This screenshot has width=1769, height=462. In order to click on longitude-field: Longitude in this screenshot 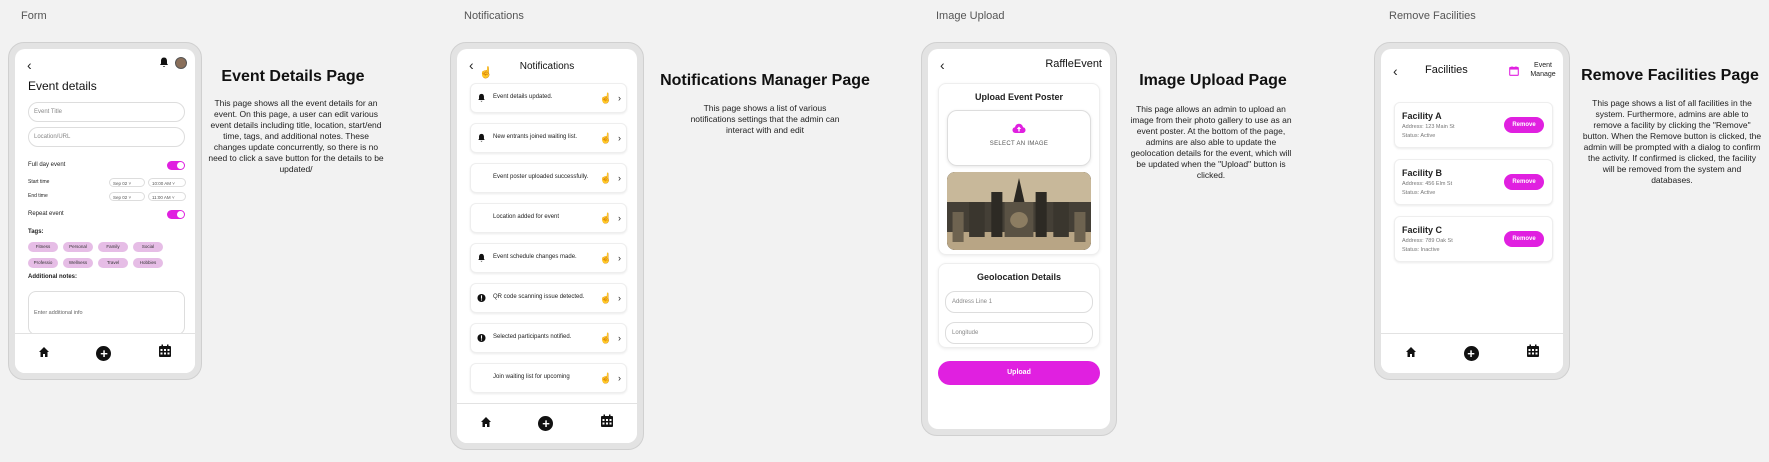, I will do `click(1019, 333)`.